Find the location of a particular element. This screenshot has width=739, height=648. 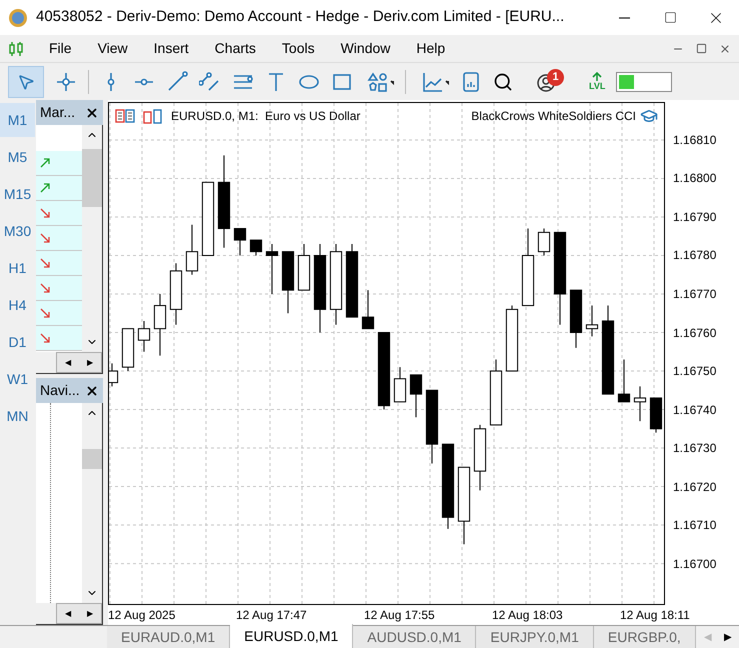

menu-item: Tools is located at coordinates (298, 48).